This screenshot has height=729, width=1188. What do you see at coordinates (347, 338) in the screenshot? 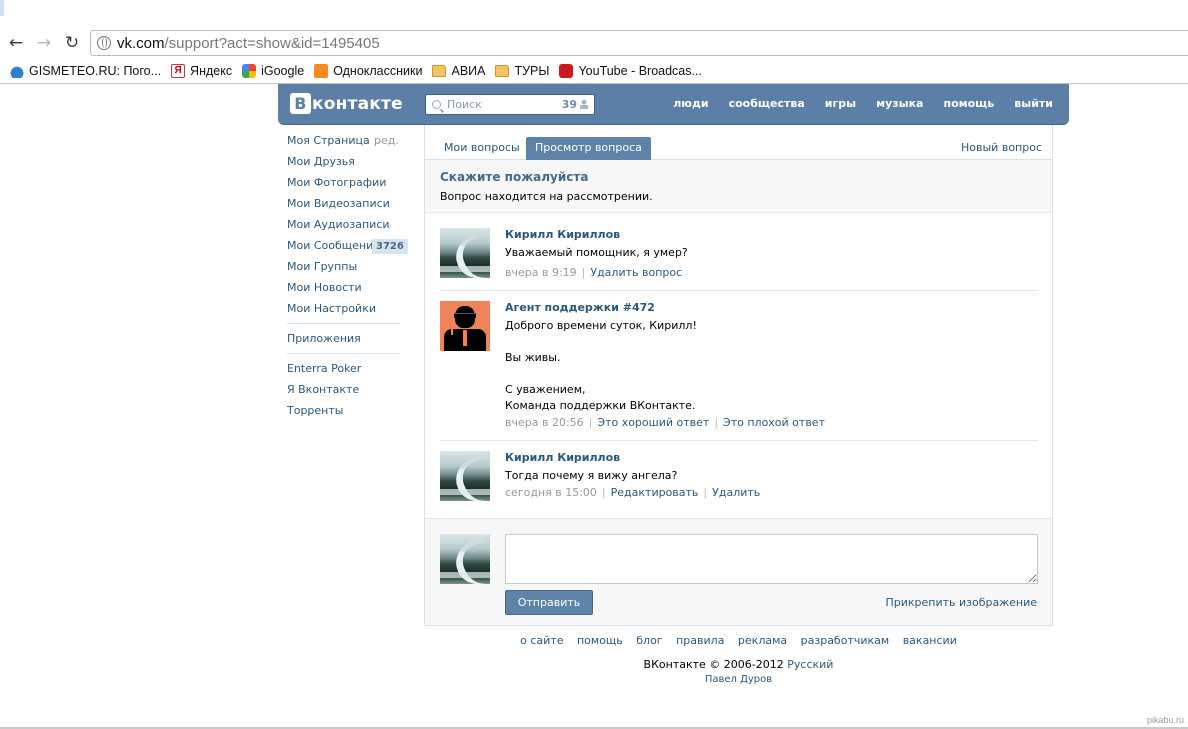
I see `sidebar-item-apps: Приложения` at bounding box center [347, 338].